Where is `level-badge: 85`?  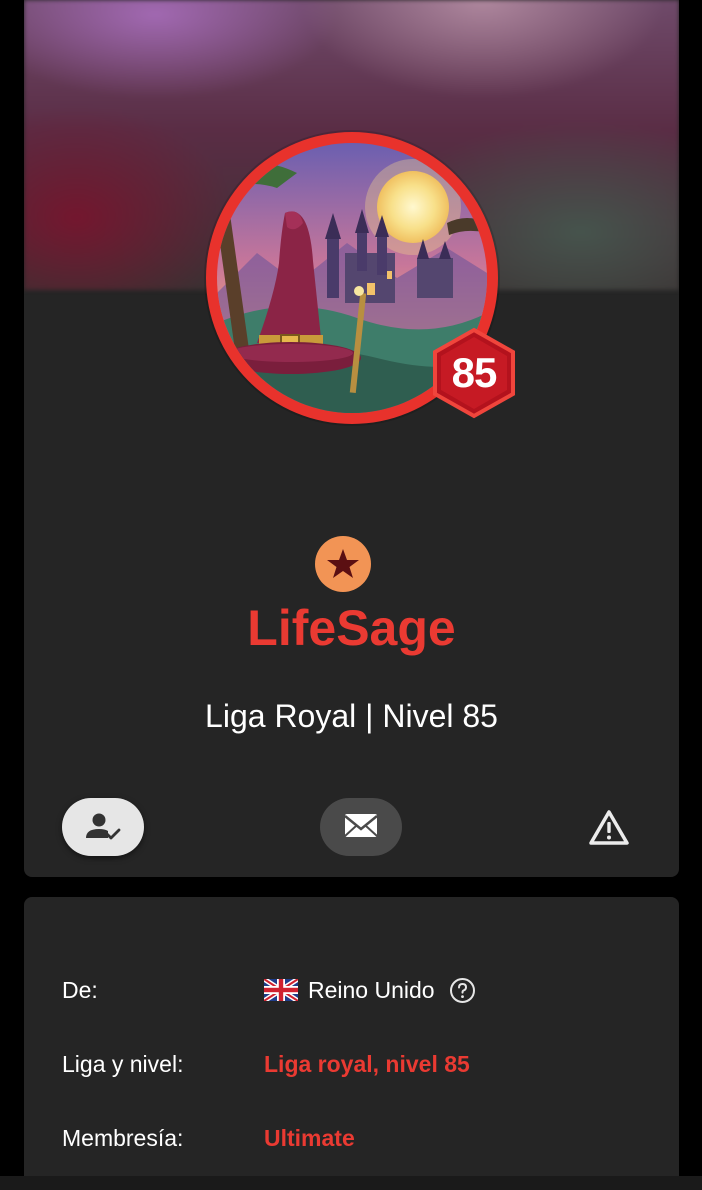 level-badge: 85 is located at coordinates (474, 373).